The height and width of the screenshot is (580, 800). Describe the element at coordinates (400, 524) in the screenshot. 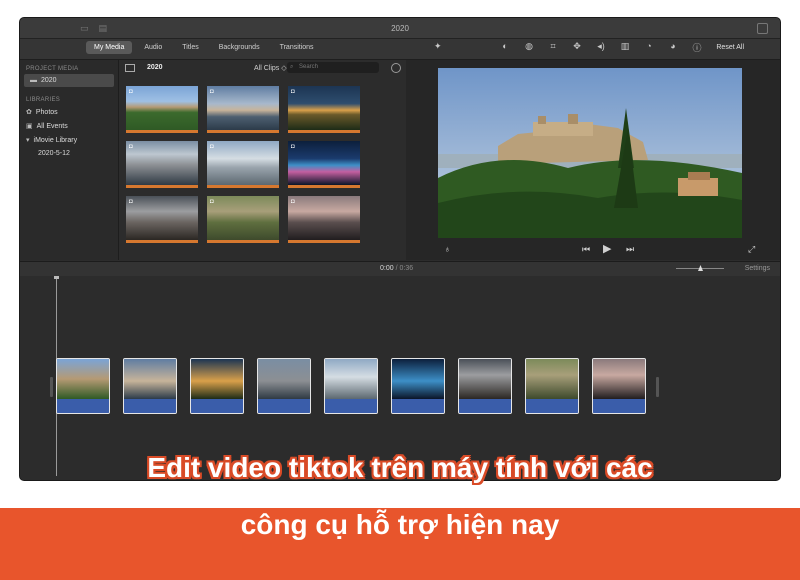

I see `caption-line-2: công cụ hỗ trợ hiện nay` at that location.